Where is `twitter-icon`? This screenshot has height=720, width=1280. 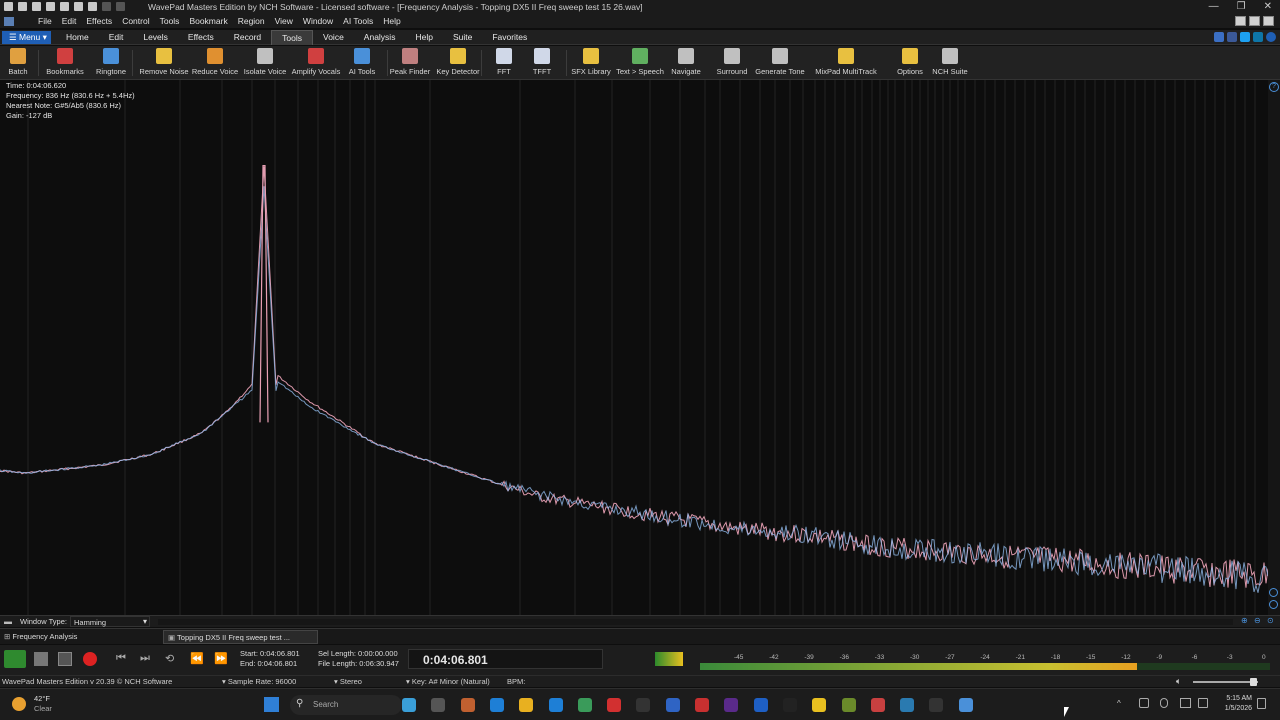
twitter-icon is located at coordinates (1245, 37).